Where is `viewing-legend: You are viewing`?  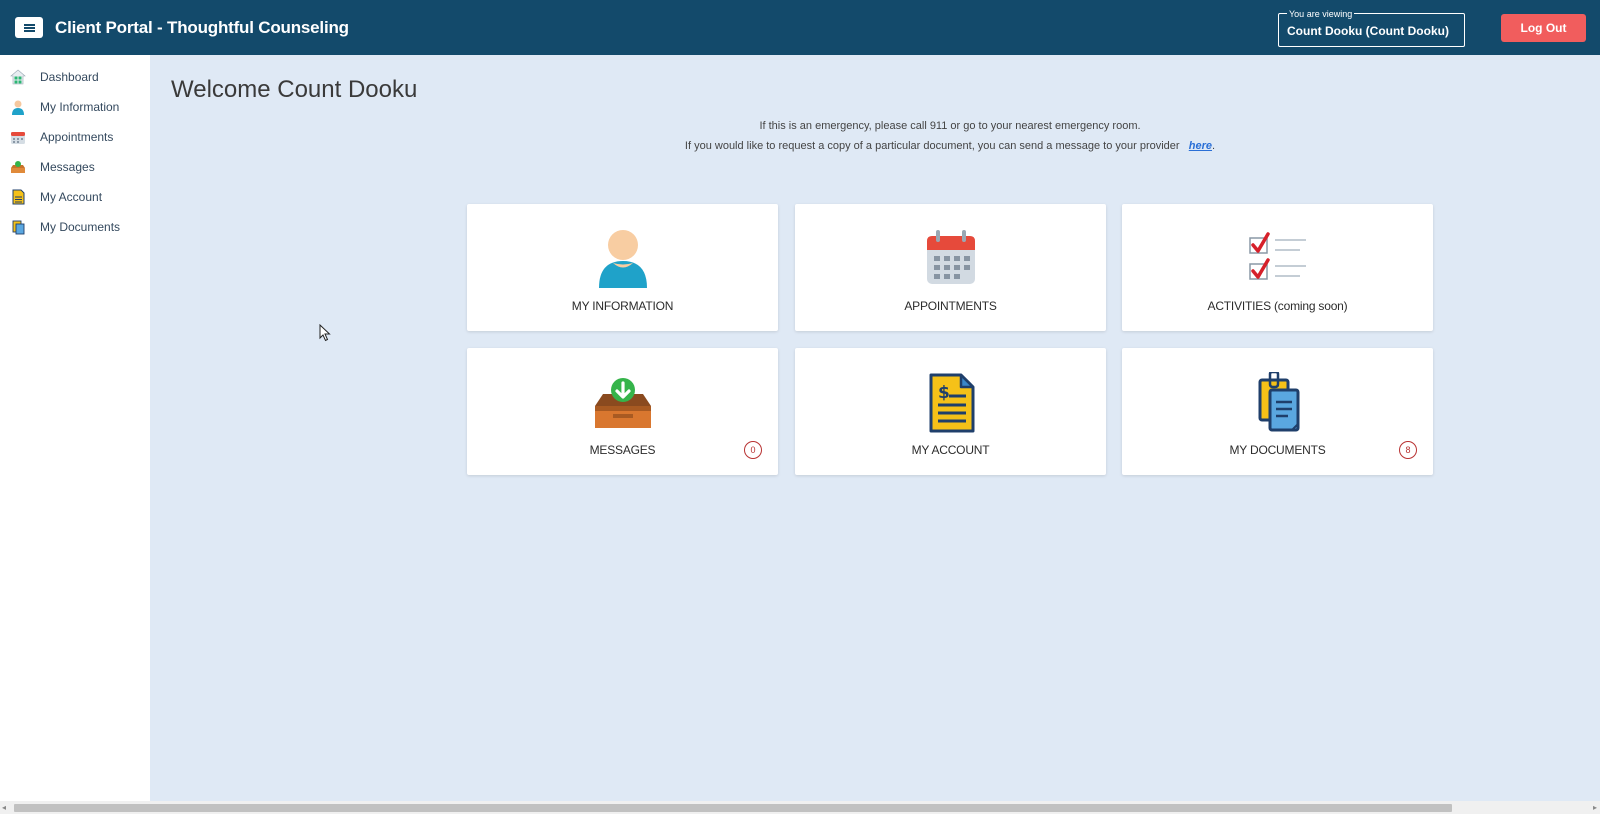
viewing-legend: You are viewing is located at coordinates (1321, 14).